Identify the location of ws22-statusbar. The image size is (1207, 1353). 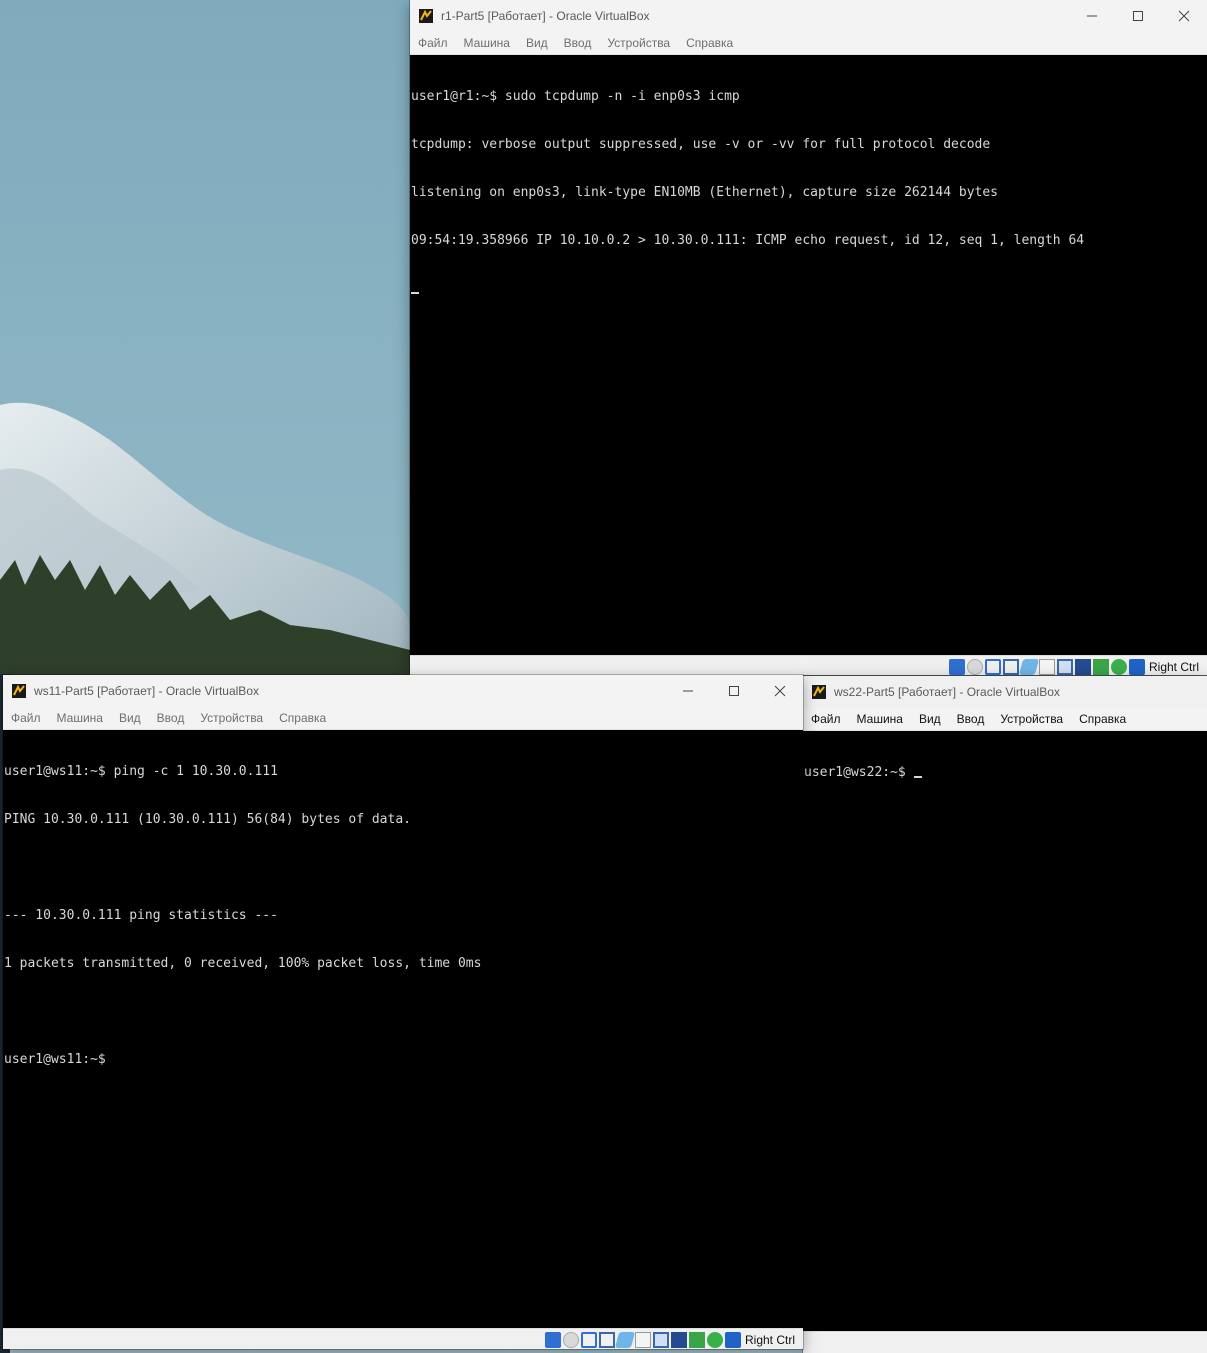
(1005, 1342).